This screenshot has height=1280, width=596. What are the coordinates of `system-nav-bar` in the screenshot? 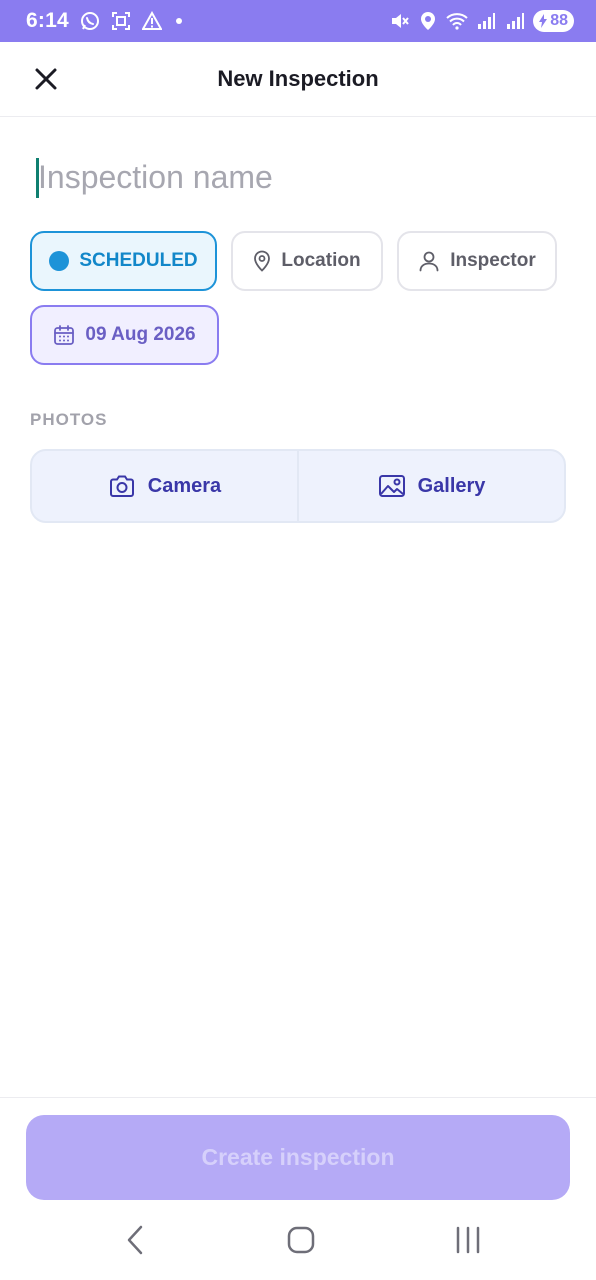 It's located at (298, 1240).